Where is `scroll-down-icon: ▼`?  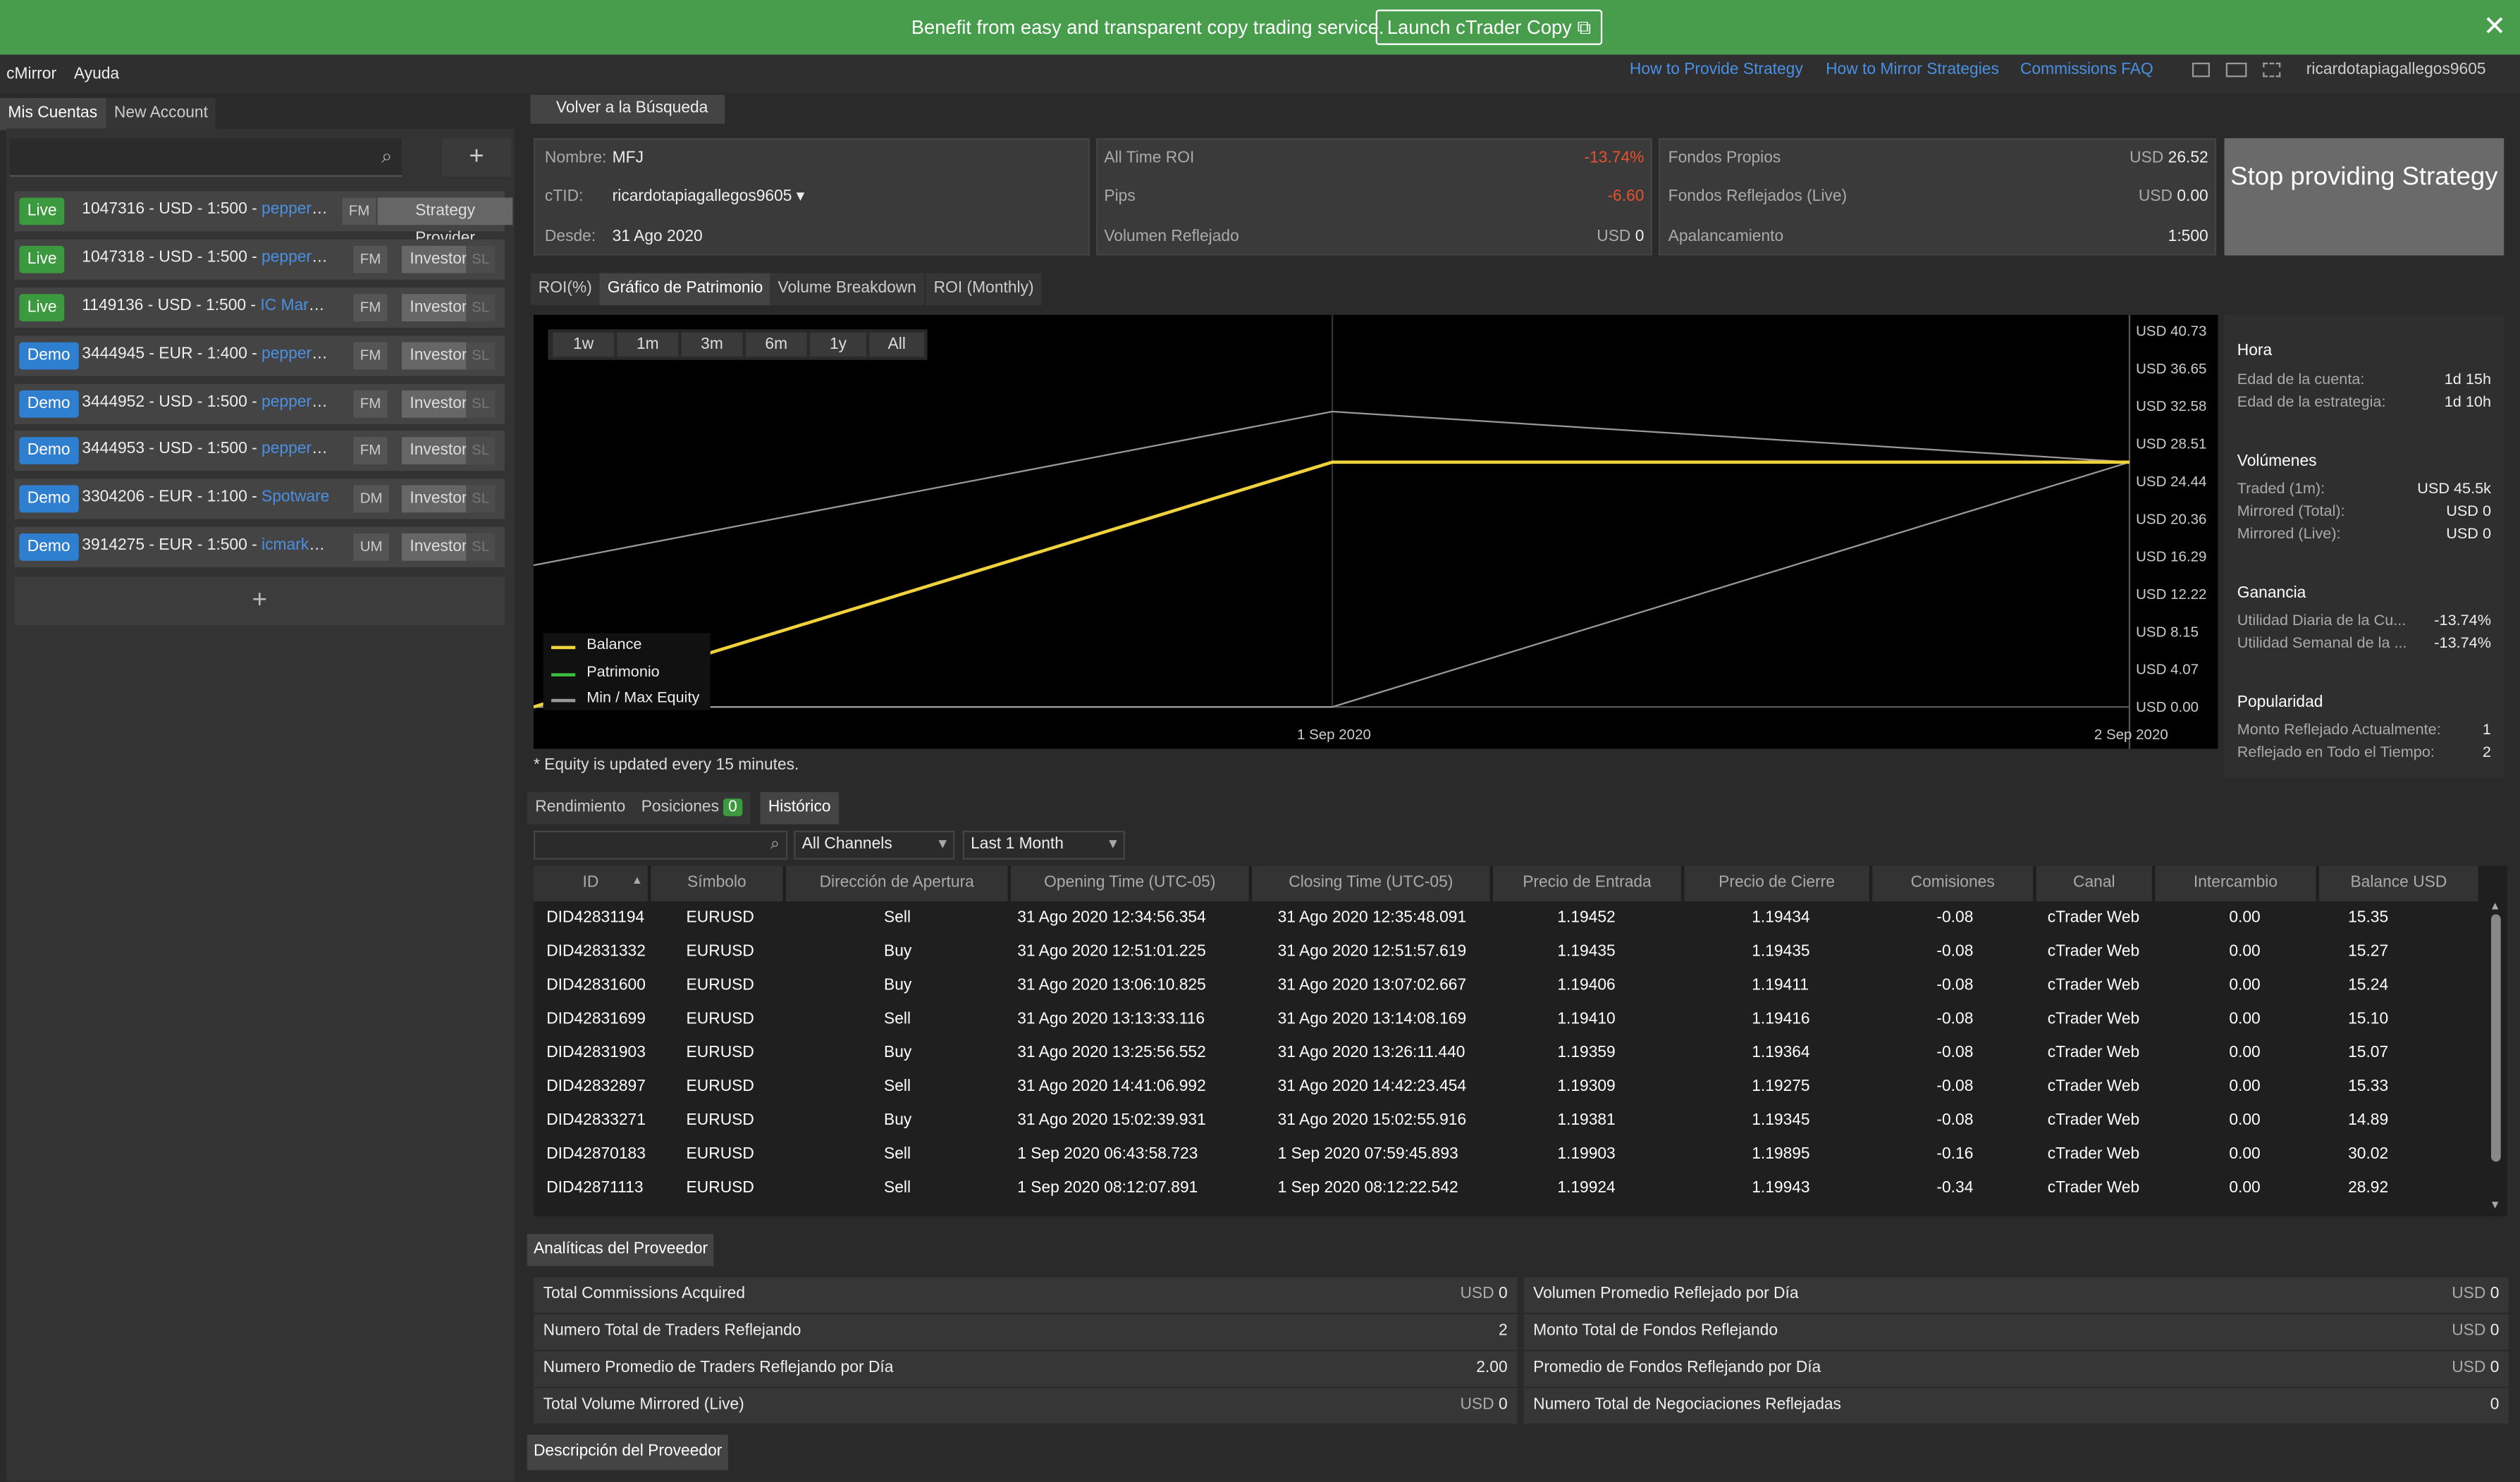
scroll-down-icon: ▼ is located at coordinates (2495, 1205).